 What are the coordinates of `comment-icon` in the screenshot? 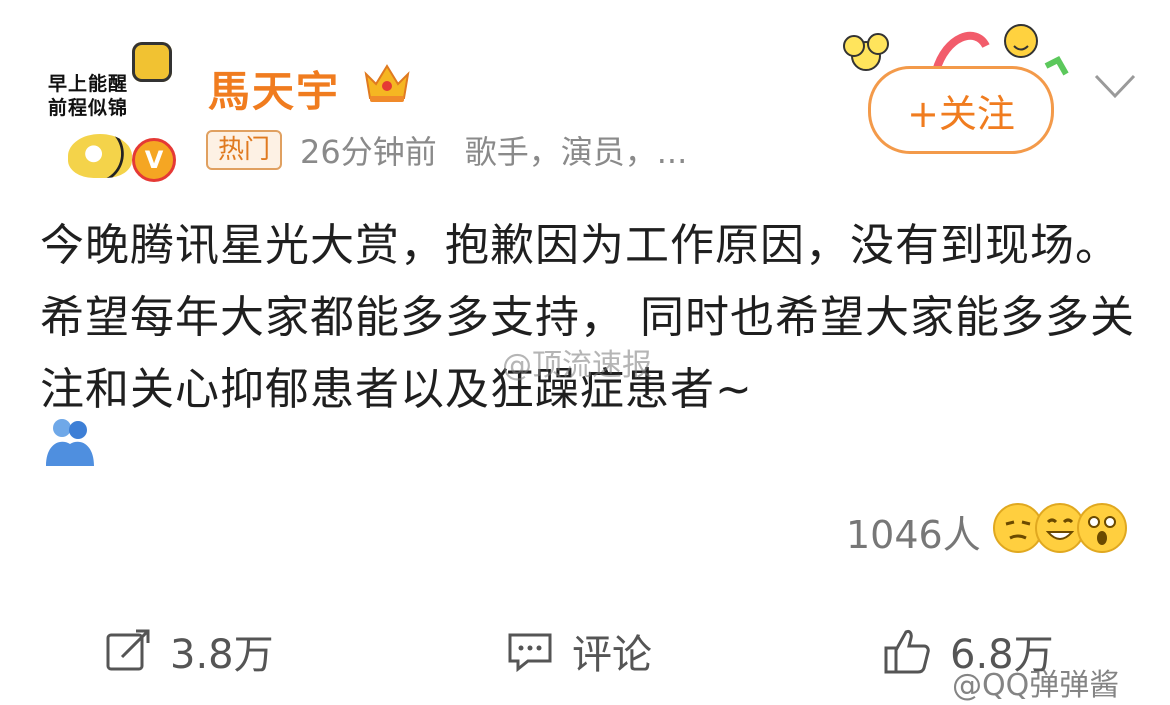 It's located at (530, 653).